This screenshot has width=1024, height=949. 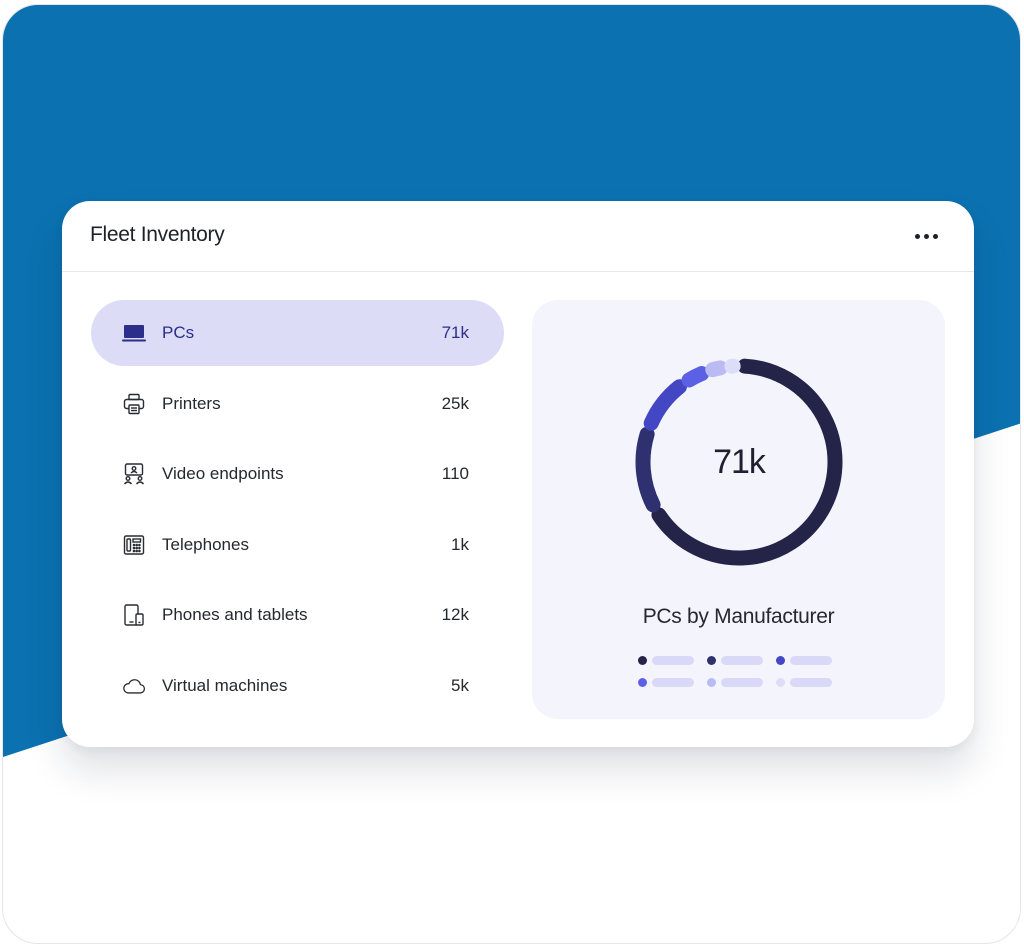 I want to click on list-item-video-endpoints: Video endpoints 110, so click(x=297, y=474).